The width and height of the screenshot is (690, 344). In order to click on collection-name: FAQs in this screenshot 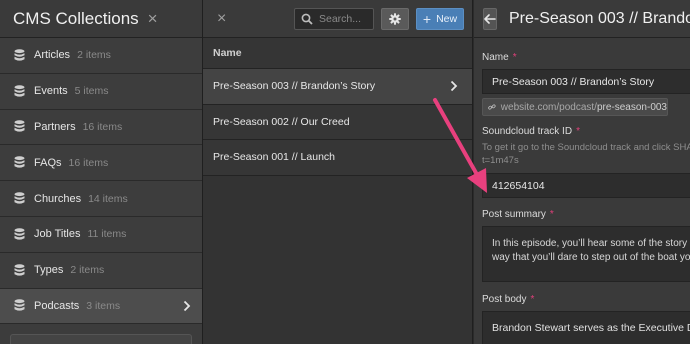, I will do `click(48, 162)`.